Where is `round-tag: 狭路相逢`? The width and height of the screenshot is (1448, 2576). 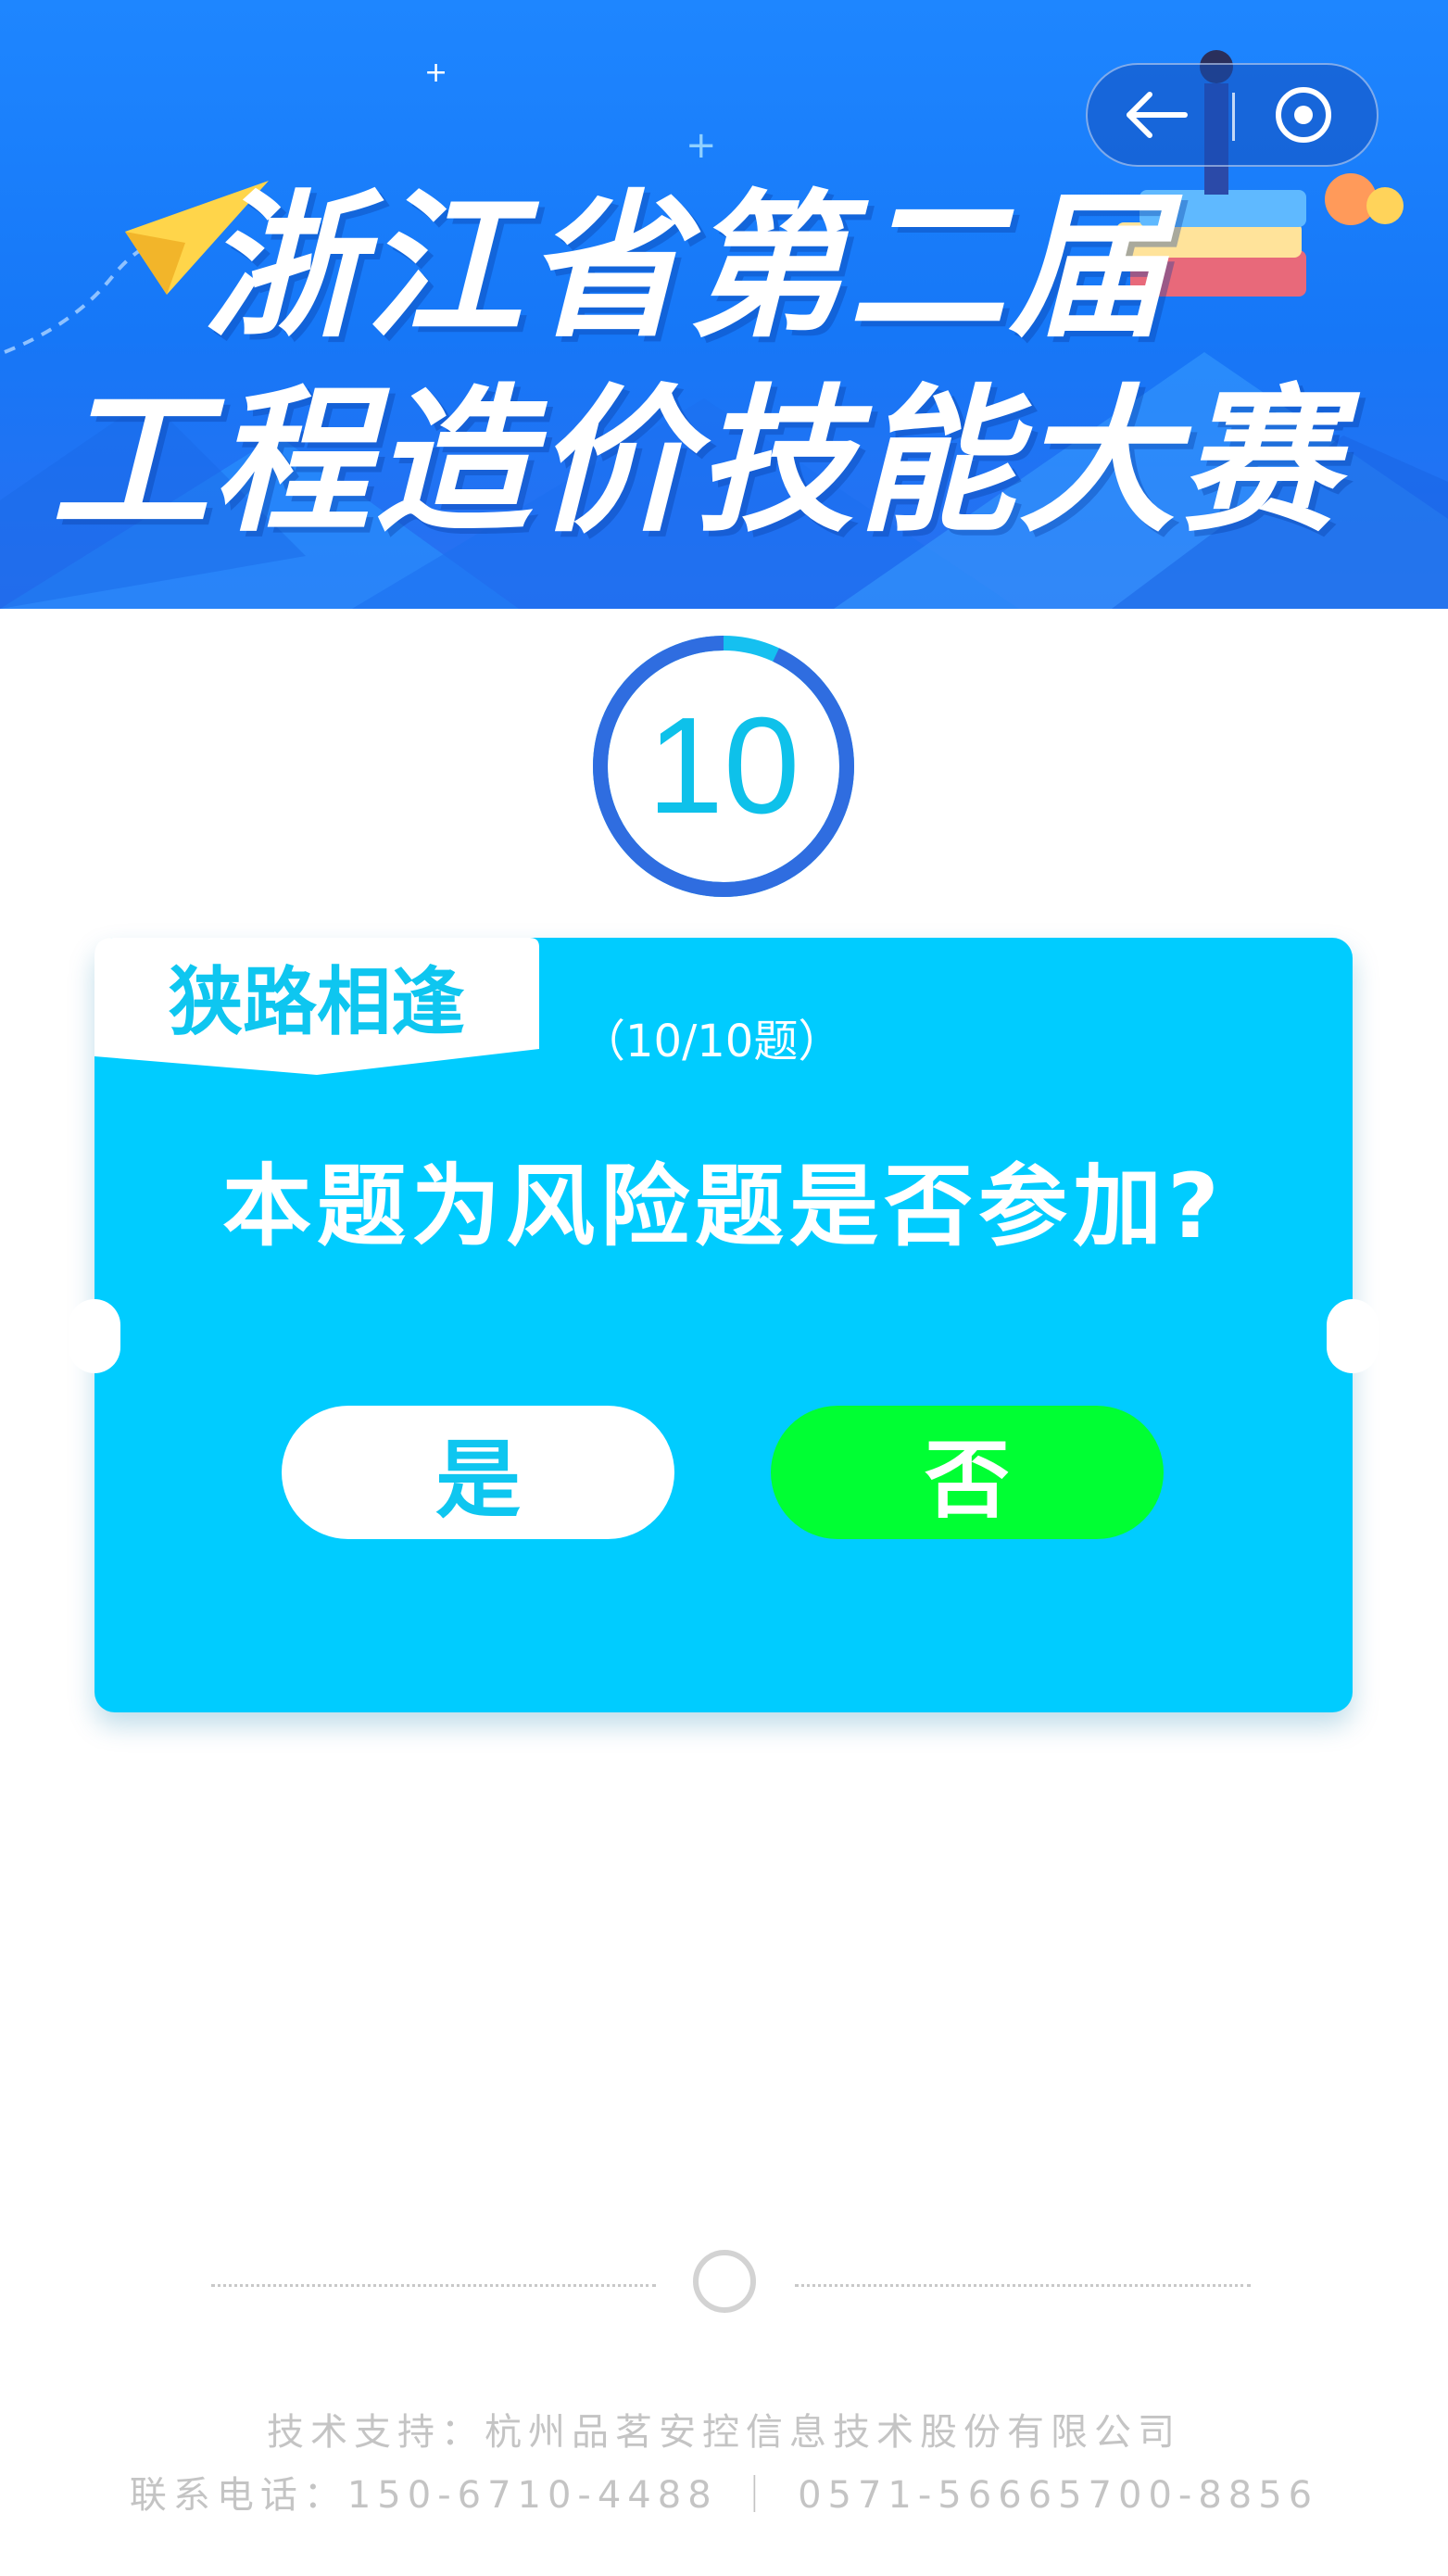
round-tag: 狭路相逢 is located at coordinates (316, 1007).